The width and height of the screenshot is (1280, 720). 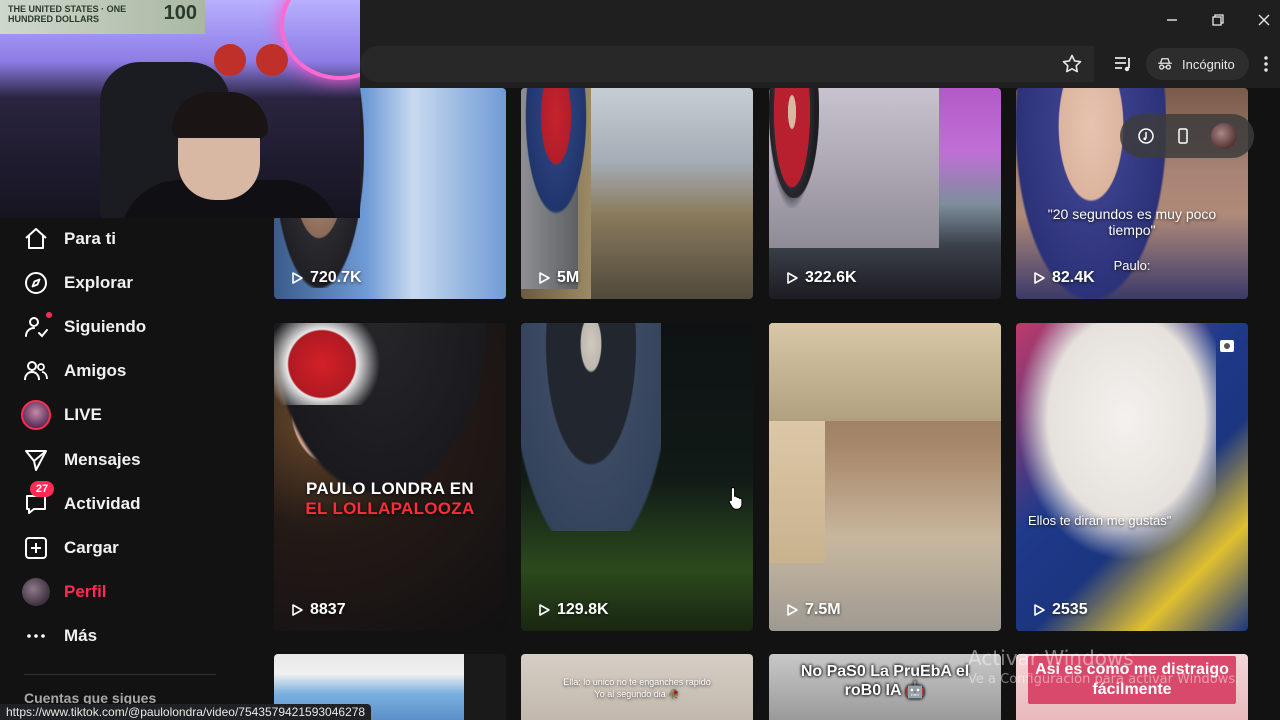 What do you see at coordinates (556, 158) in the screenshot?
I see `spiderman-figure` at bounding box center [556, 158].